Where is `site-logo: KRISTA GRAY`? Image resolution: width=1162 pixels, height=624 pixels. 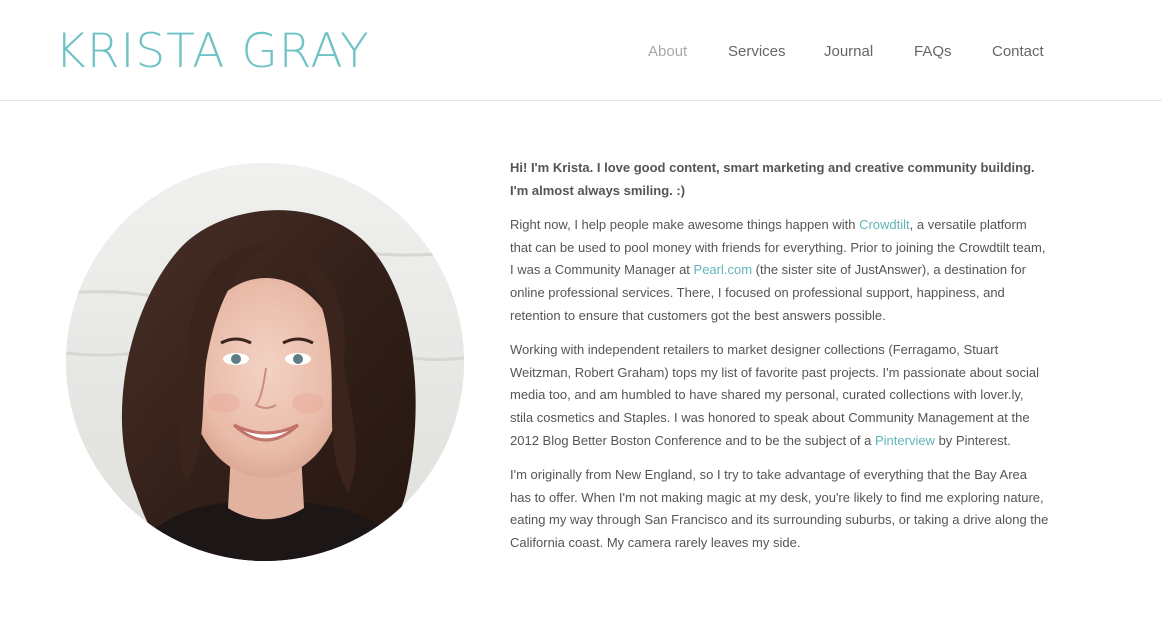 site-logo: KRISTA GRAY is located at coordinates (212, 52).